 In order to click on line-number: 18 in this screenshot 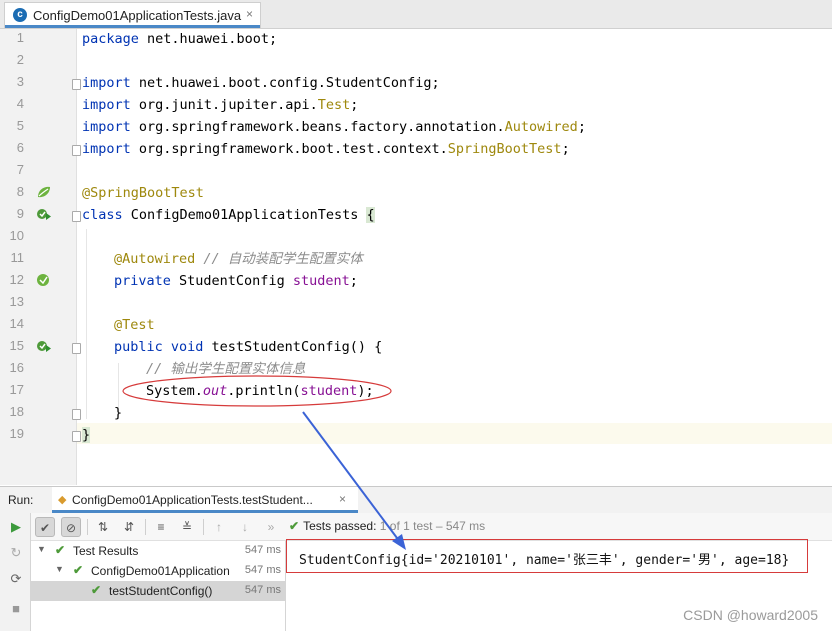, I will do `click(16, 411)`.